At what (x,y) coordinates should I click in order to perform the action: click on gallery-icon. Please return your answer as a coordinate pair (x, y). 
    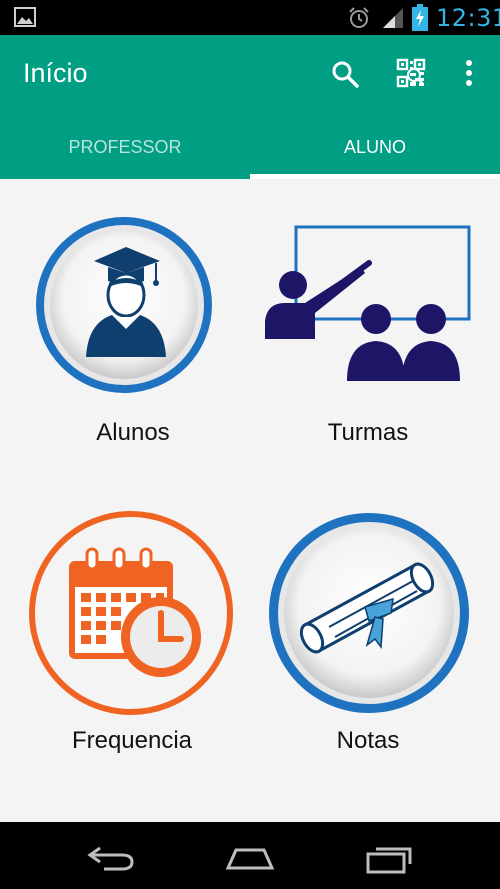
    Looking at the image, I should click on (25, 17).